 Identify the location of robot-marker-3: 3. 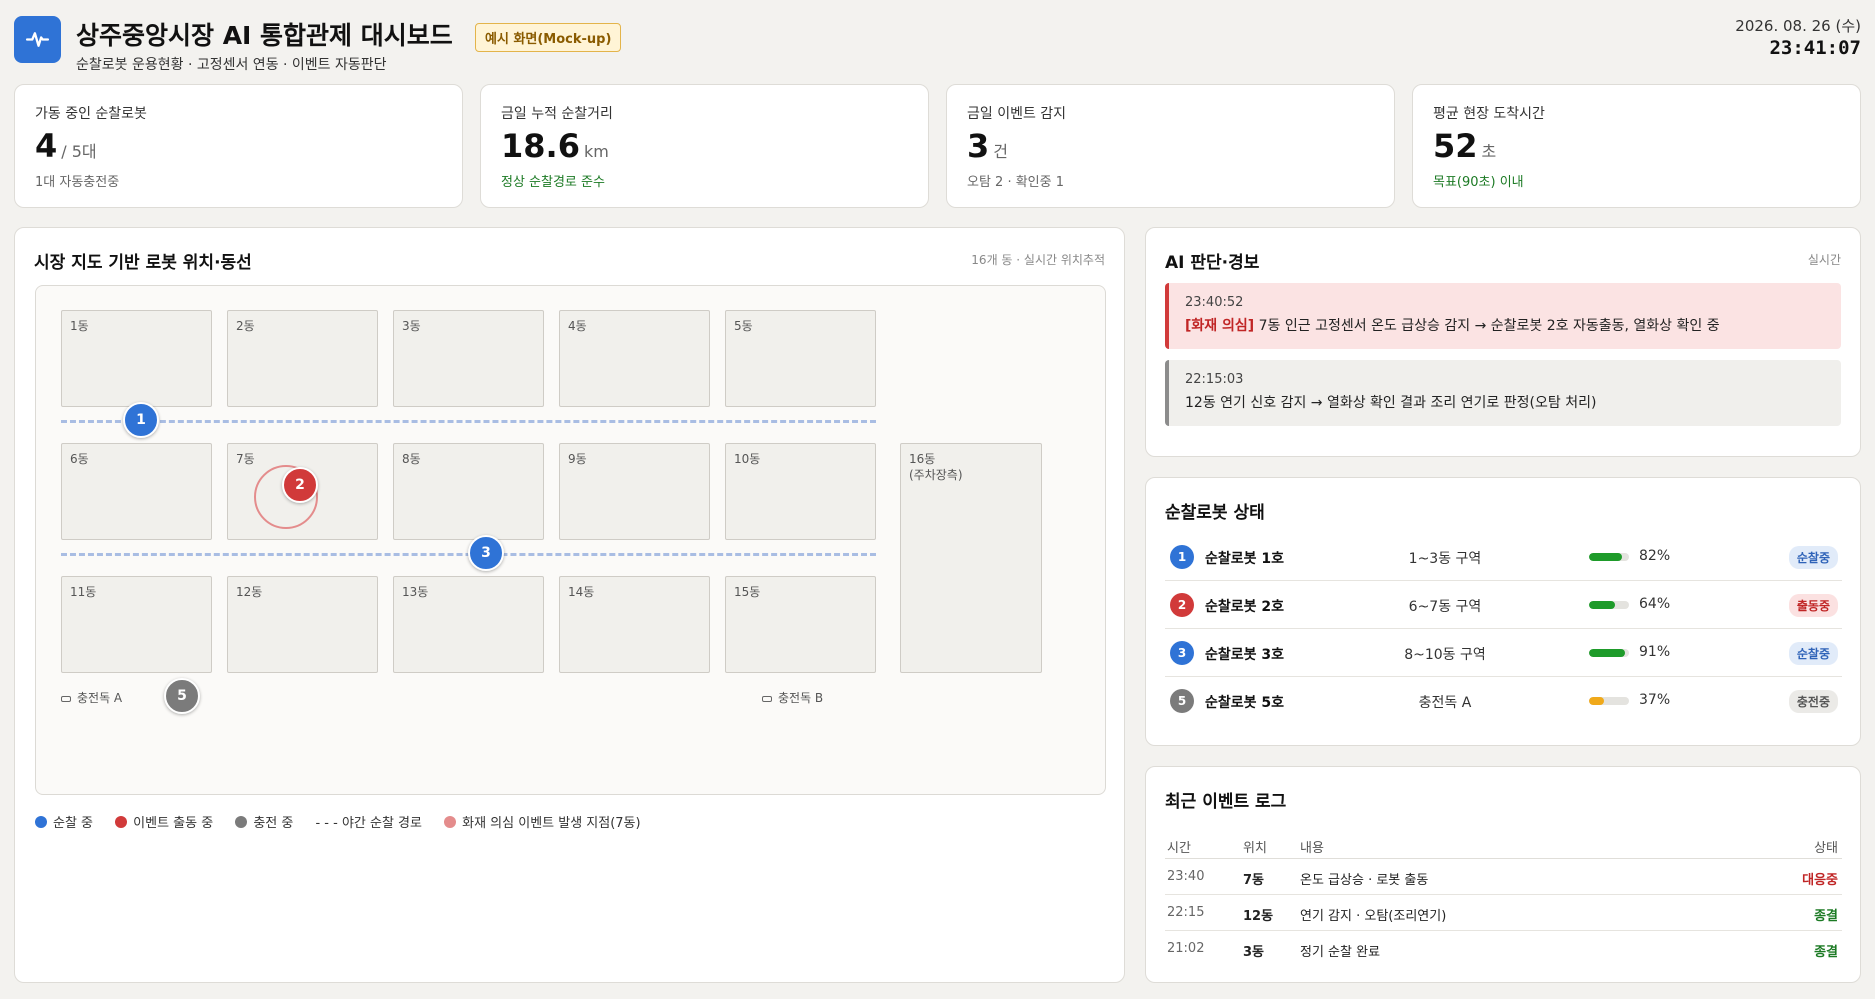
(486, 553).